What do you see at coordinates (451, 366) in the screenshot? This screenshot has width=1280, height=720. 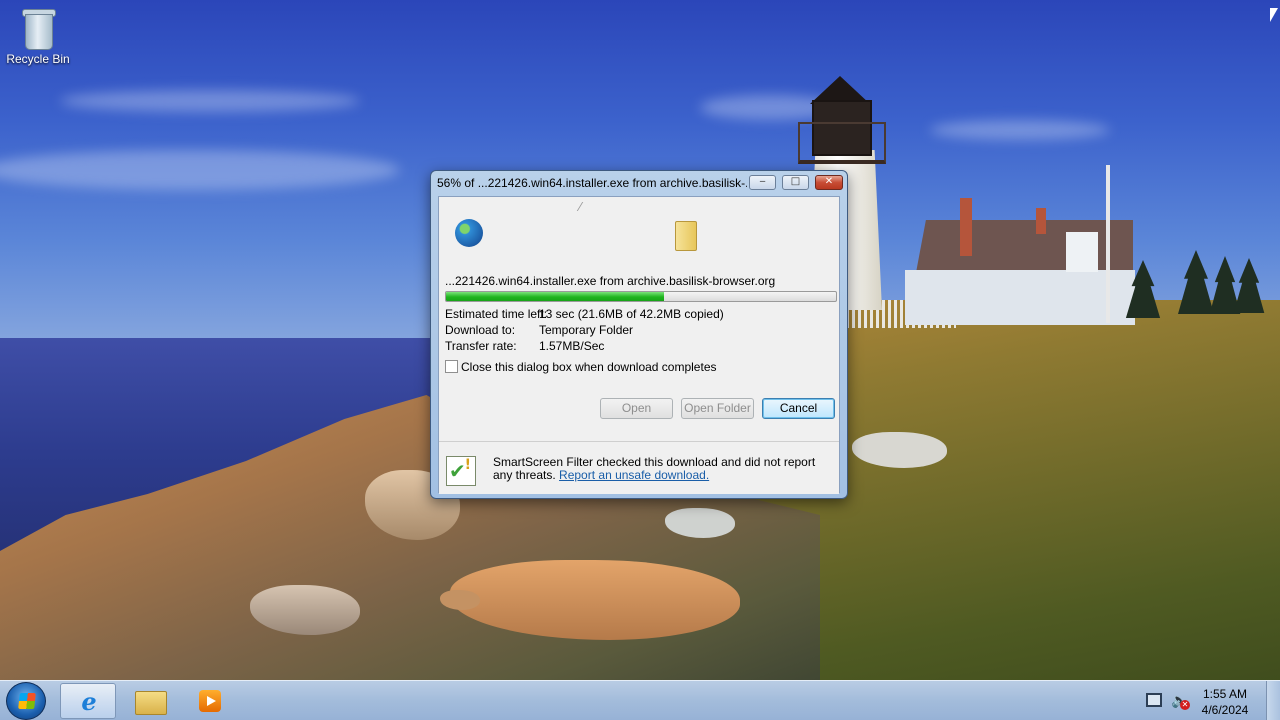 I see `close-when-done-checkbox` at bounding box center [451, 366].